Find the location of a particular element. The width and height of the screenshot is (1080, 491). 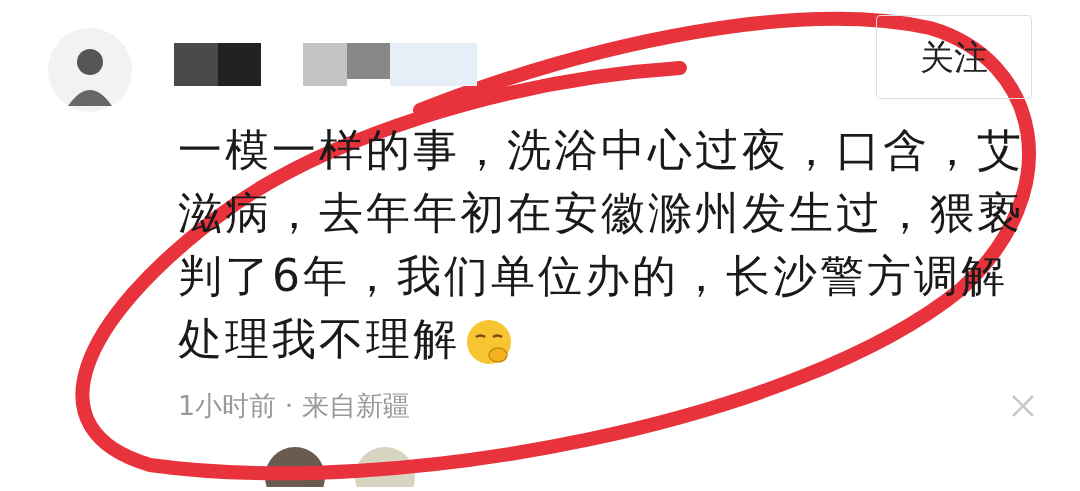

emoji-icon is located at coordinates (489, 342).